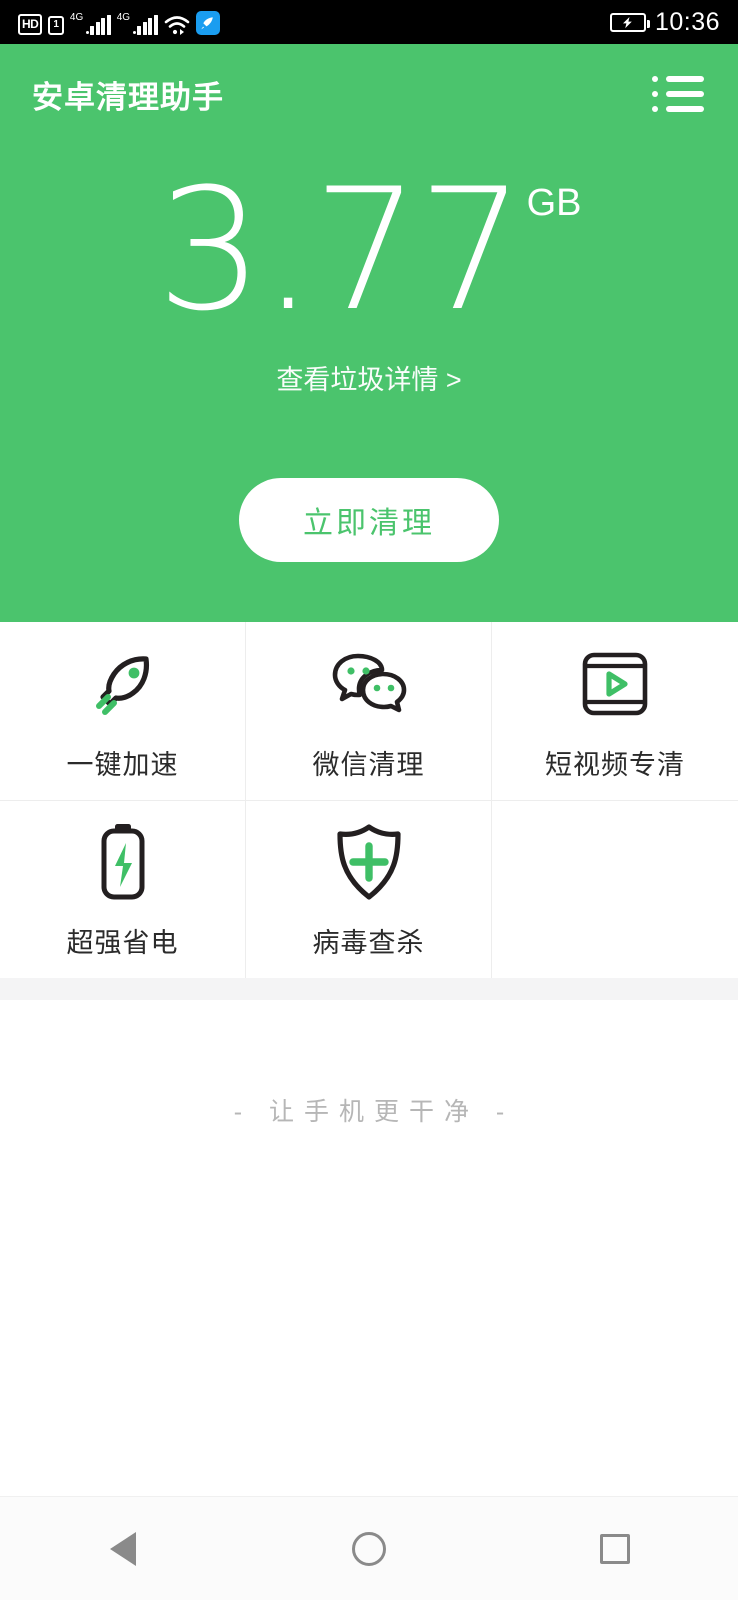  Describe the element at coordinates (369, 22) in the screenshot. I see `status-bar: HD 1 4G 4G 10:36` at that location.